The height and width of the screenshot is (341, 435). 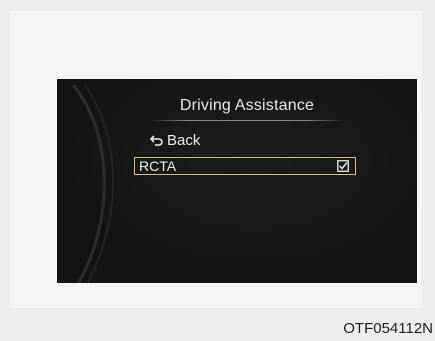 I want to click on gauge-arc-decoration, so click(x=92, y=184).